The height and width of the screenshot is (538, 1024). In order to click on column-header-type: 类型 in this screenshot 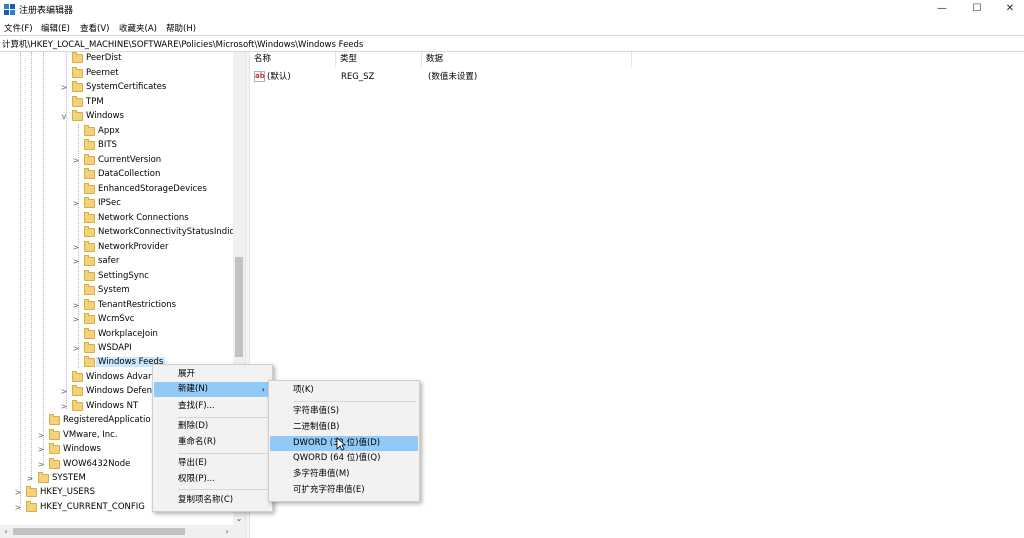, I will do `click(379, 59)`.